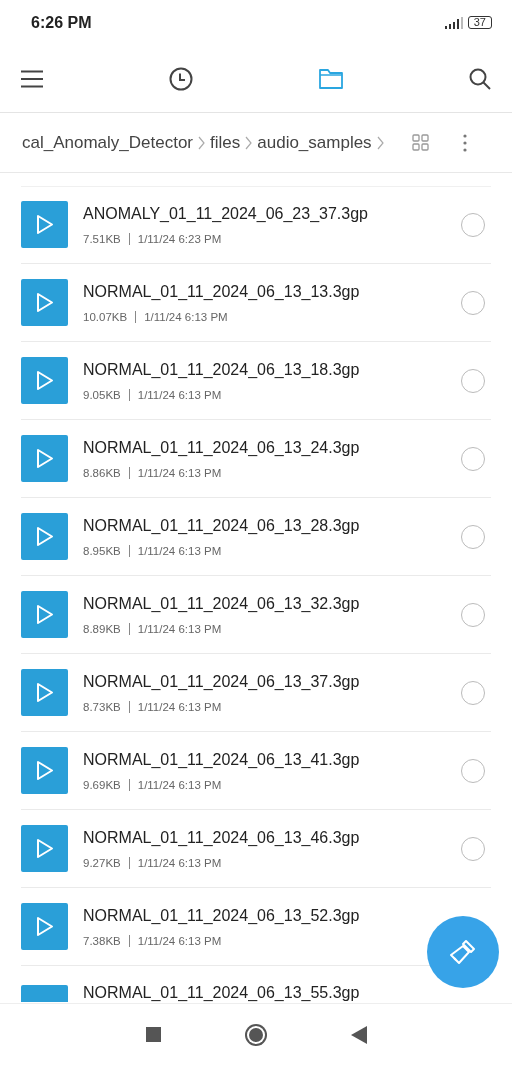 This screenshot has width=512, height=1065. What do you see at coordinates (222, 759) in the screenshot?
I see `file-name: NORMAL_01_11_2024_06_13_41.3gp` at bounding box center [222, 759].